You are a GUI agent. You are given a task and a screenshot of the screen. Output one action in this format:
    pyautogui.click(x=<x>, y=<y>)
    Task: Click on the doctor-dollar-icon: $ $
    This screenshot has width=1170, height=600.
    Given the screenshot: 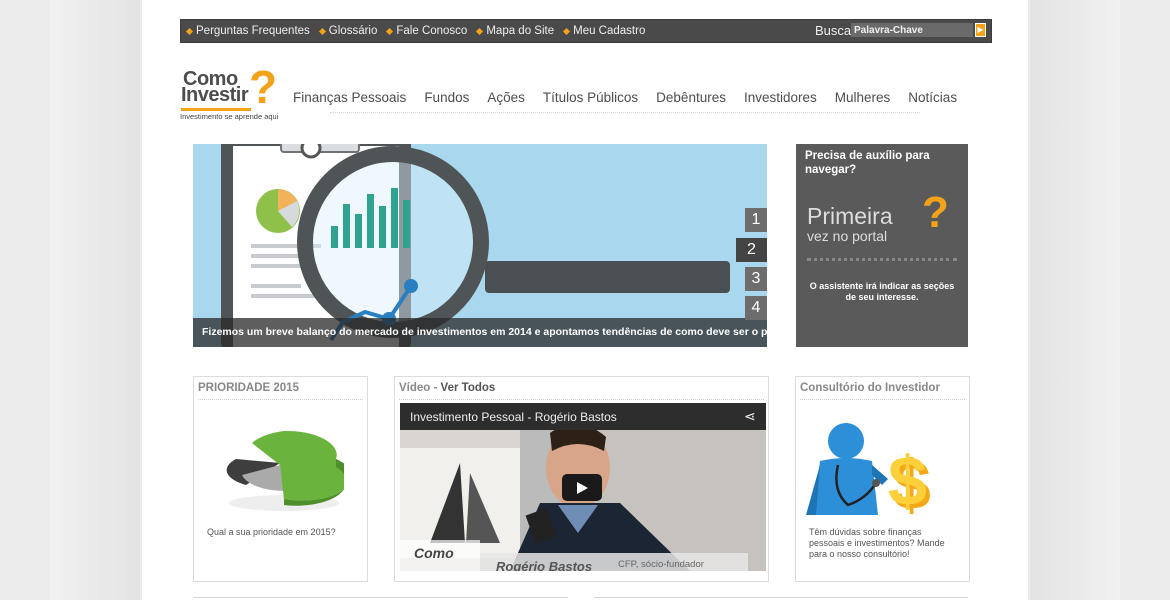 What is the action you would take?
    pyautogui.click(x=868, y=470)
    